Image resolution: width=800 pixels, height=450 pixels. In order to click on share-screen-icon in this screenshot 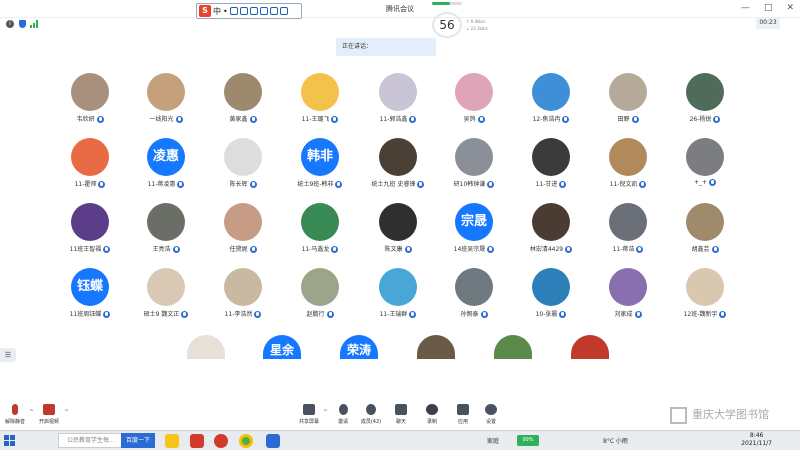, I will do `click(309, 409)`.